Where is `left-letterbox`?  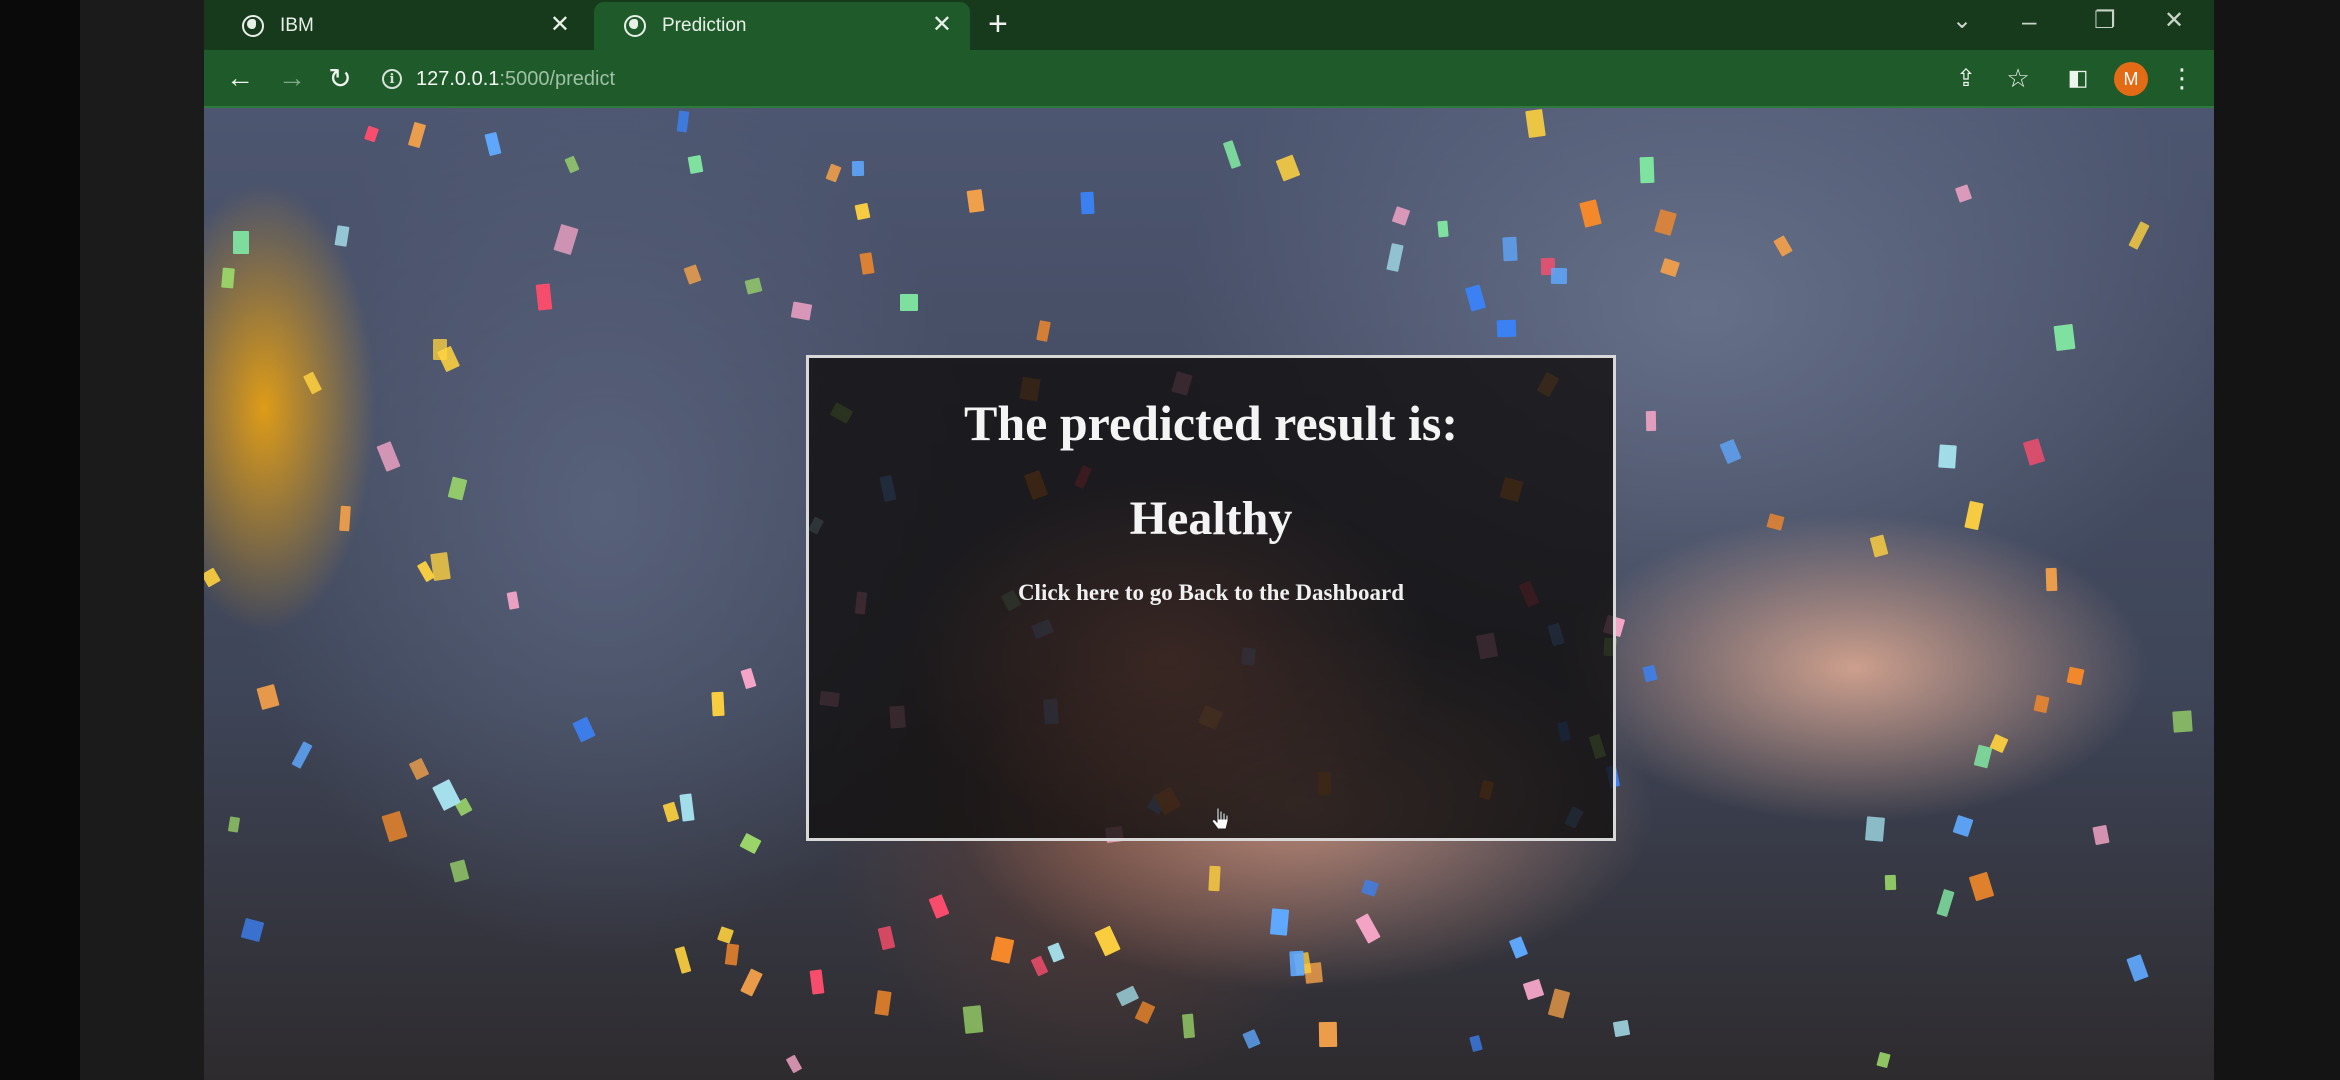 left-letterbox is located at coordinates (40, 540).